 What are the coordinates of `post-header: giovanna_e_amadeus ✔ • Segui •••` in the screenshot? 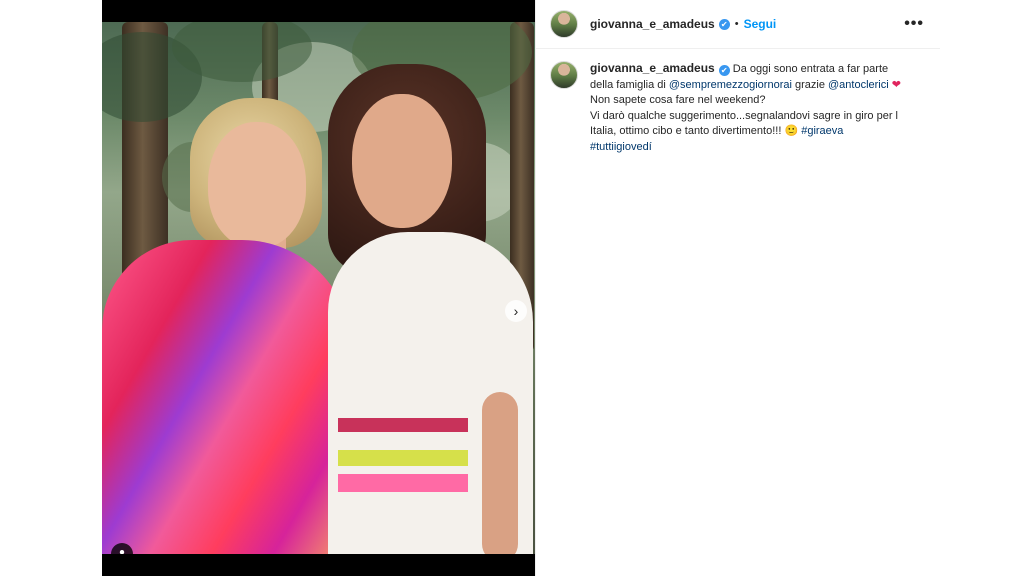 It's located at (738, 24).